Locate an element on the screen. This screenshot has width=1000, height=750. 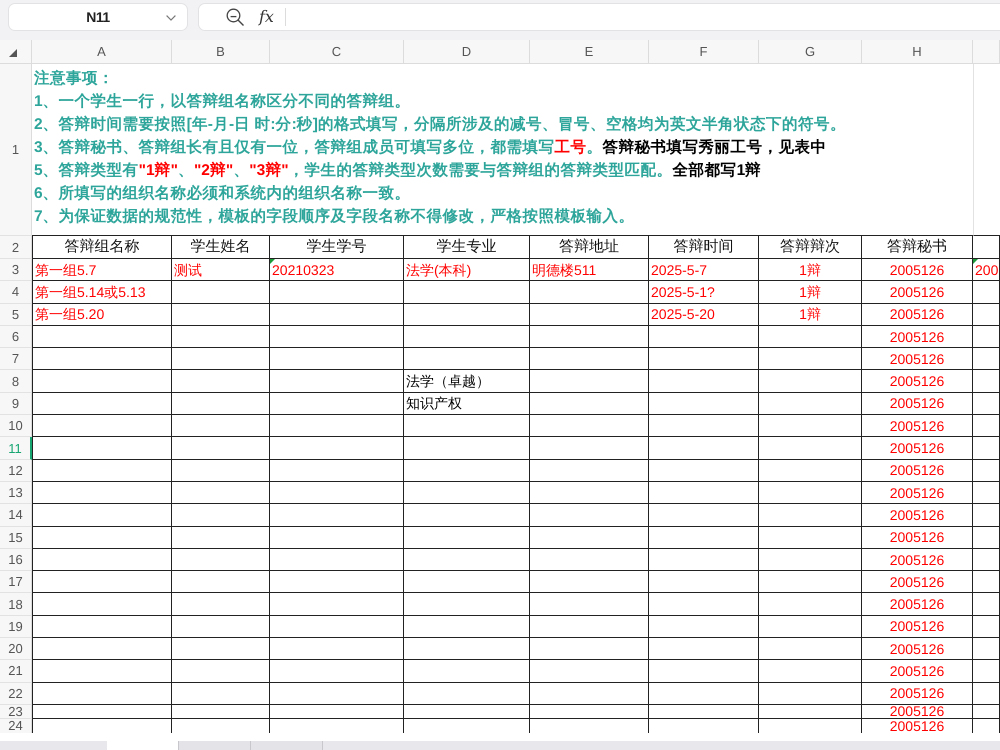
row-header: 20 is located at coordinates (16, 649).